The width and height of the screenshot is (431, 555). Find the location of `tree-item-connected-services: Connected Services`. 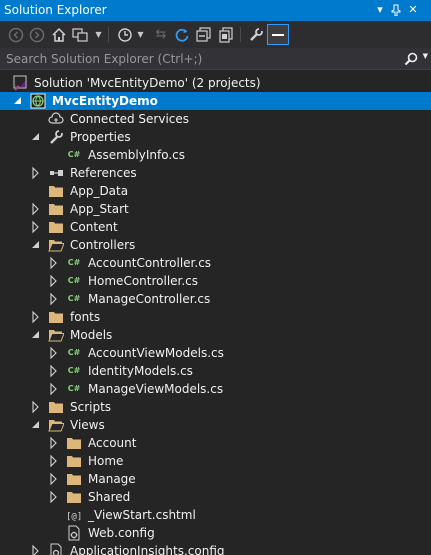

tree-item-connected-services: Connected Services is located at coordinates (215, 119).